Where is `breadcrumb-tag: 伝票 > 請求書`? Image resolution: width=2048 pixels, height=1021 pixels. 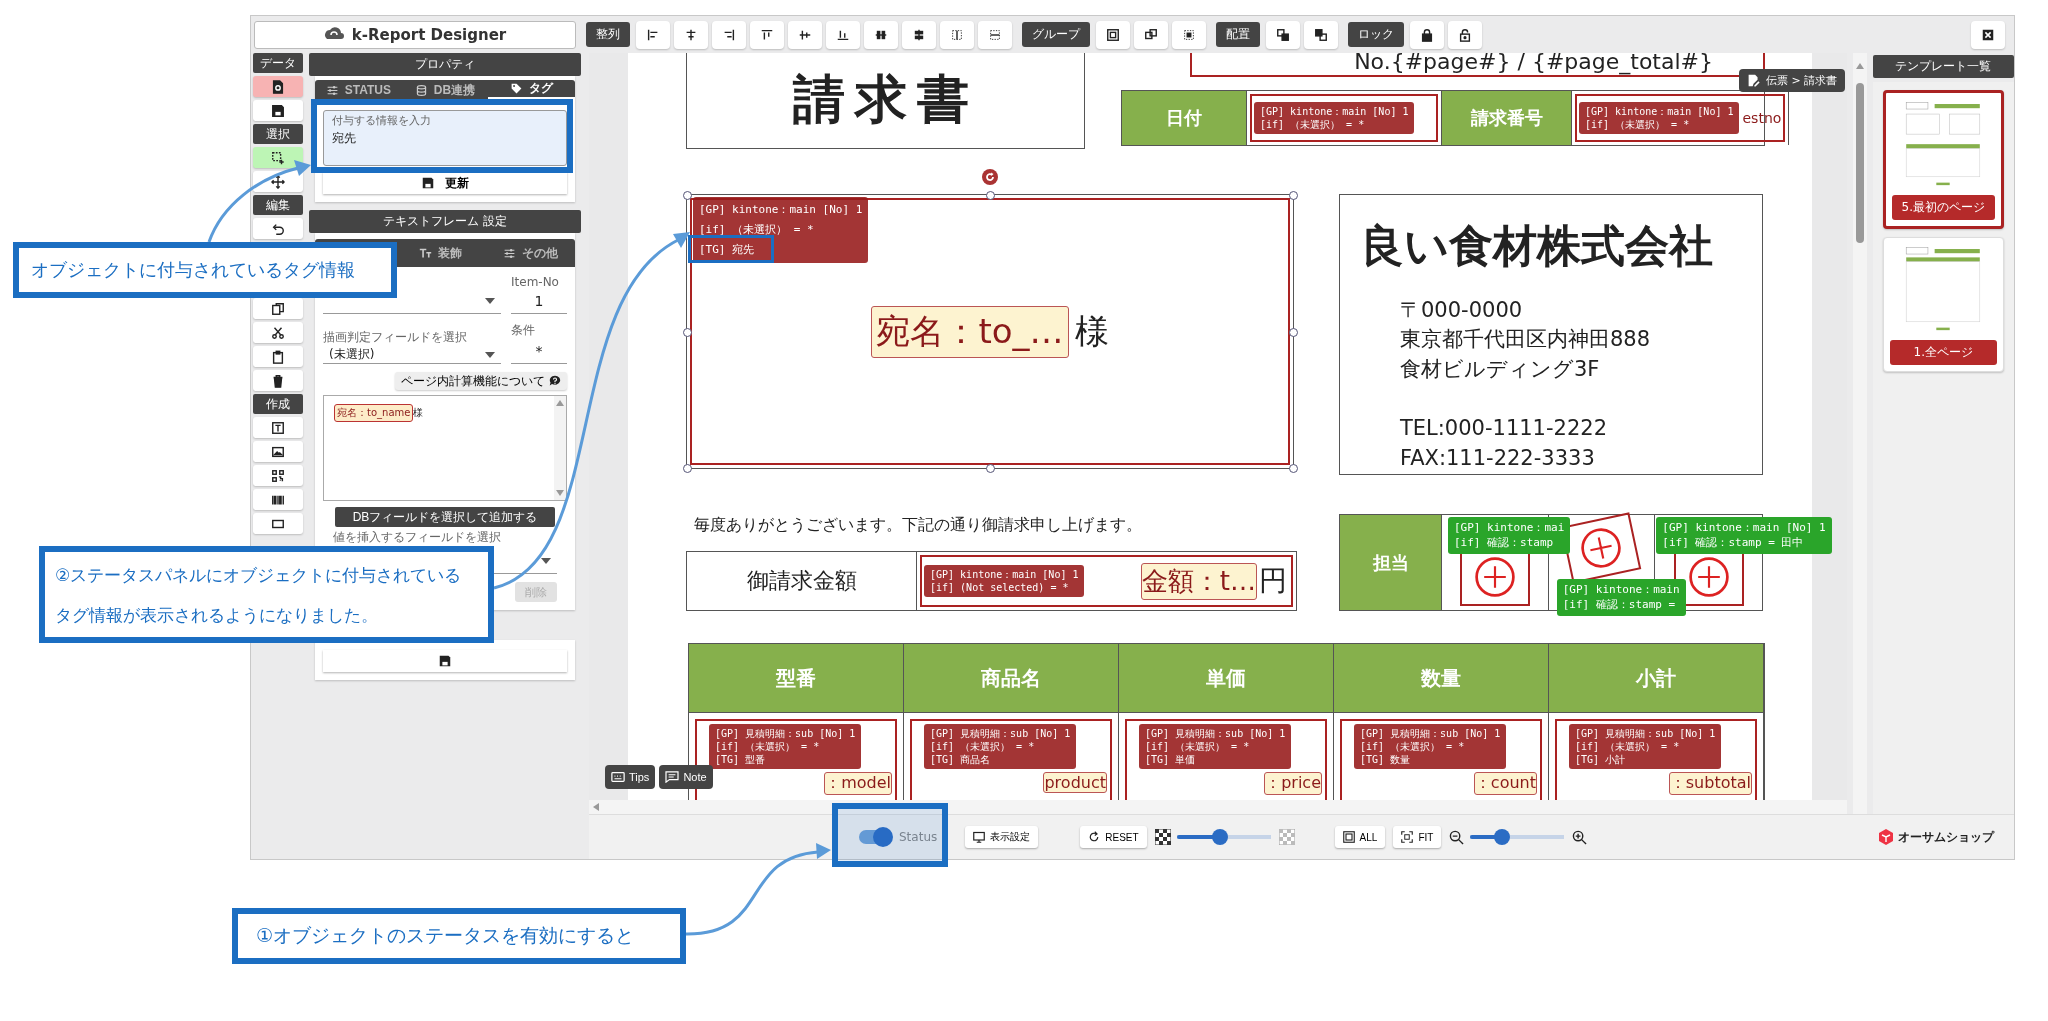 breadcrumb-tag: 伝票 > 請求書 is located at coordinates (1792, 80).